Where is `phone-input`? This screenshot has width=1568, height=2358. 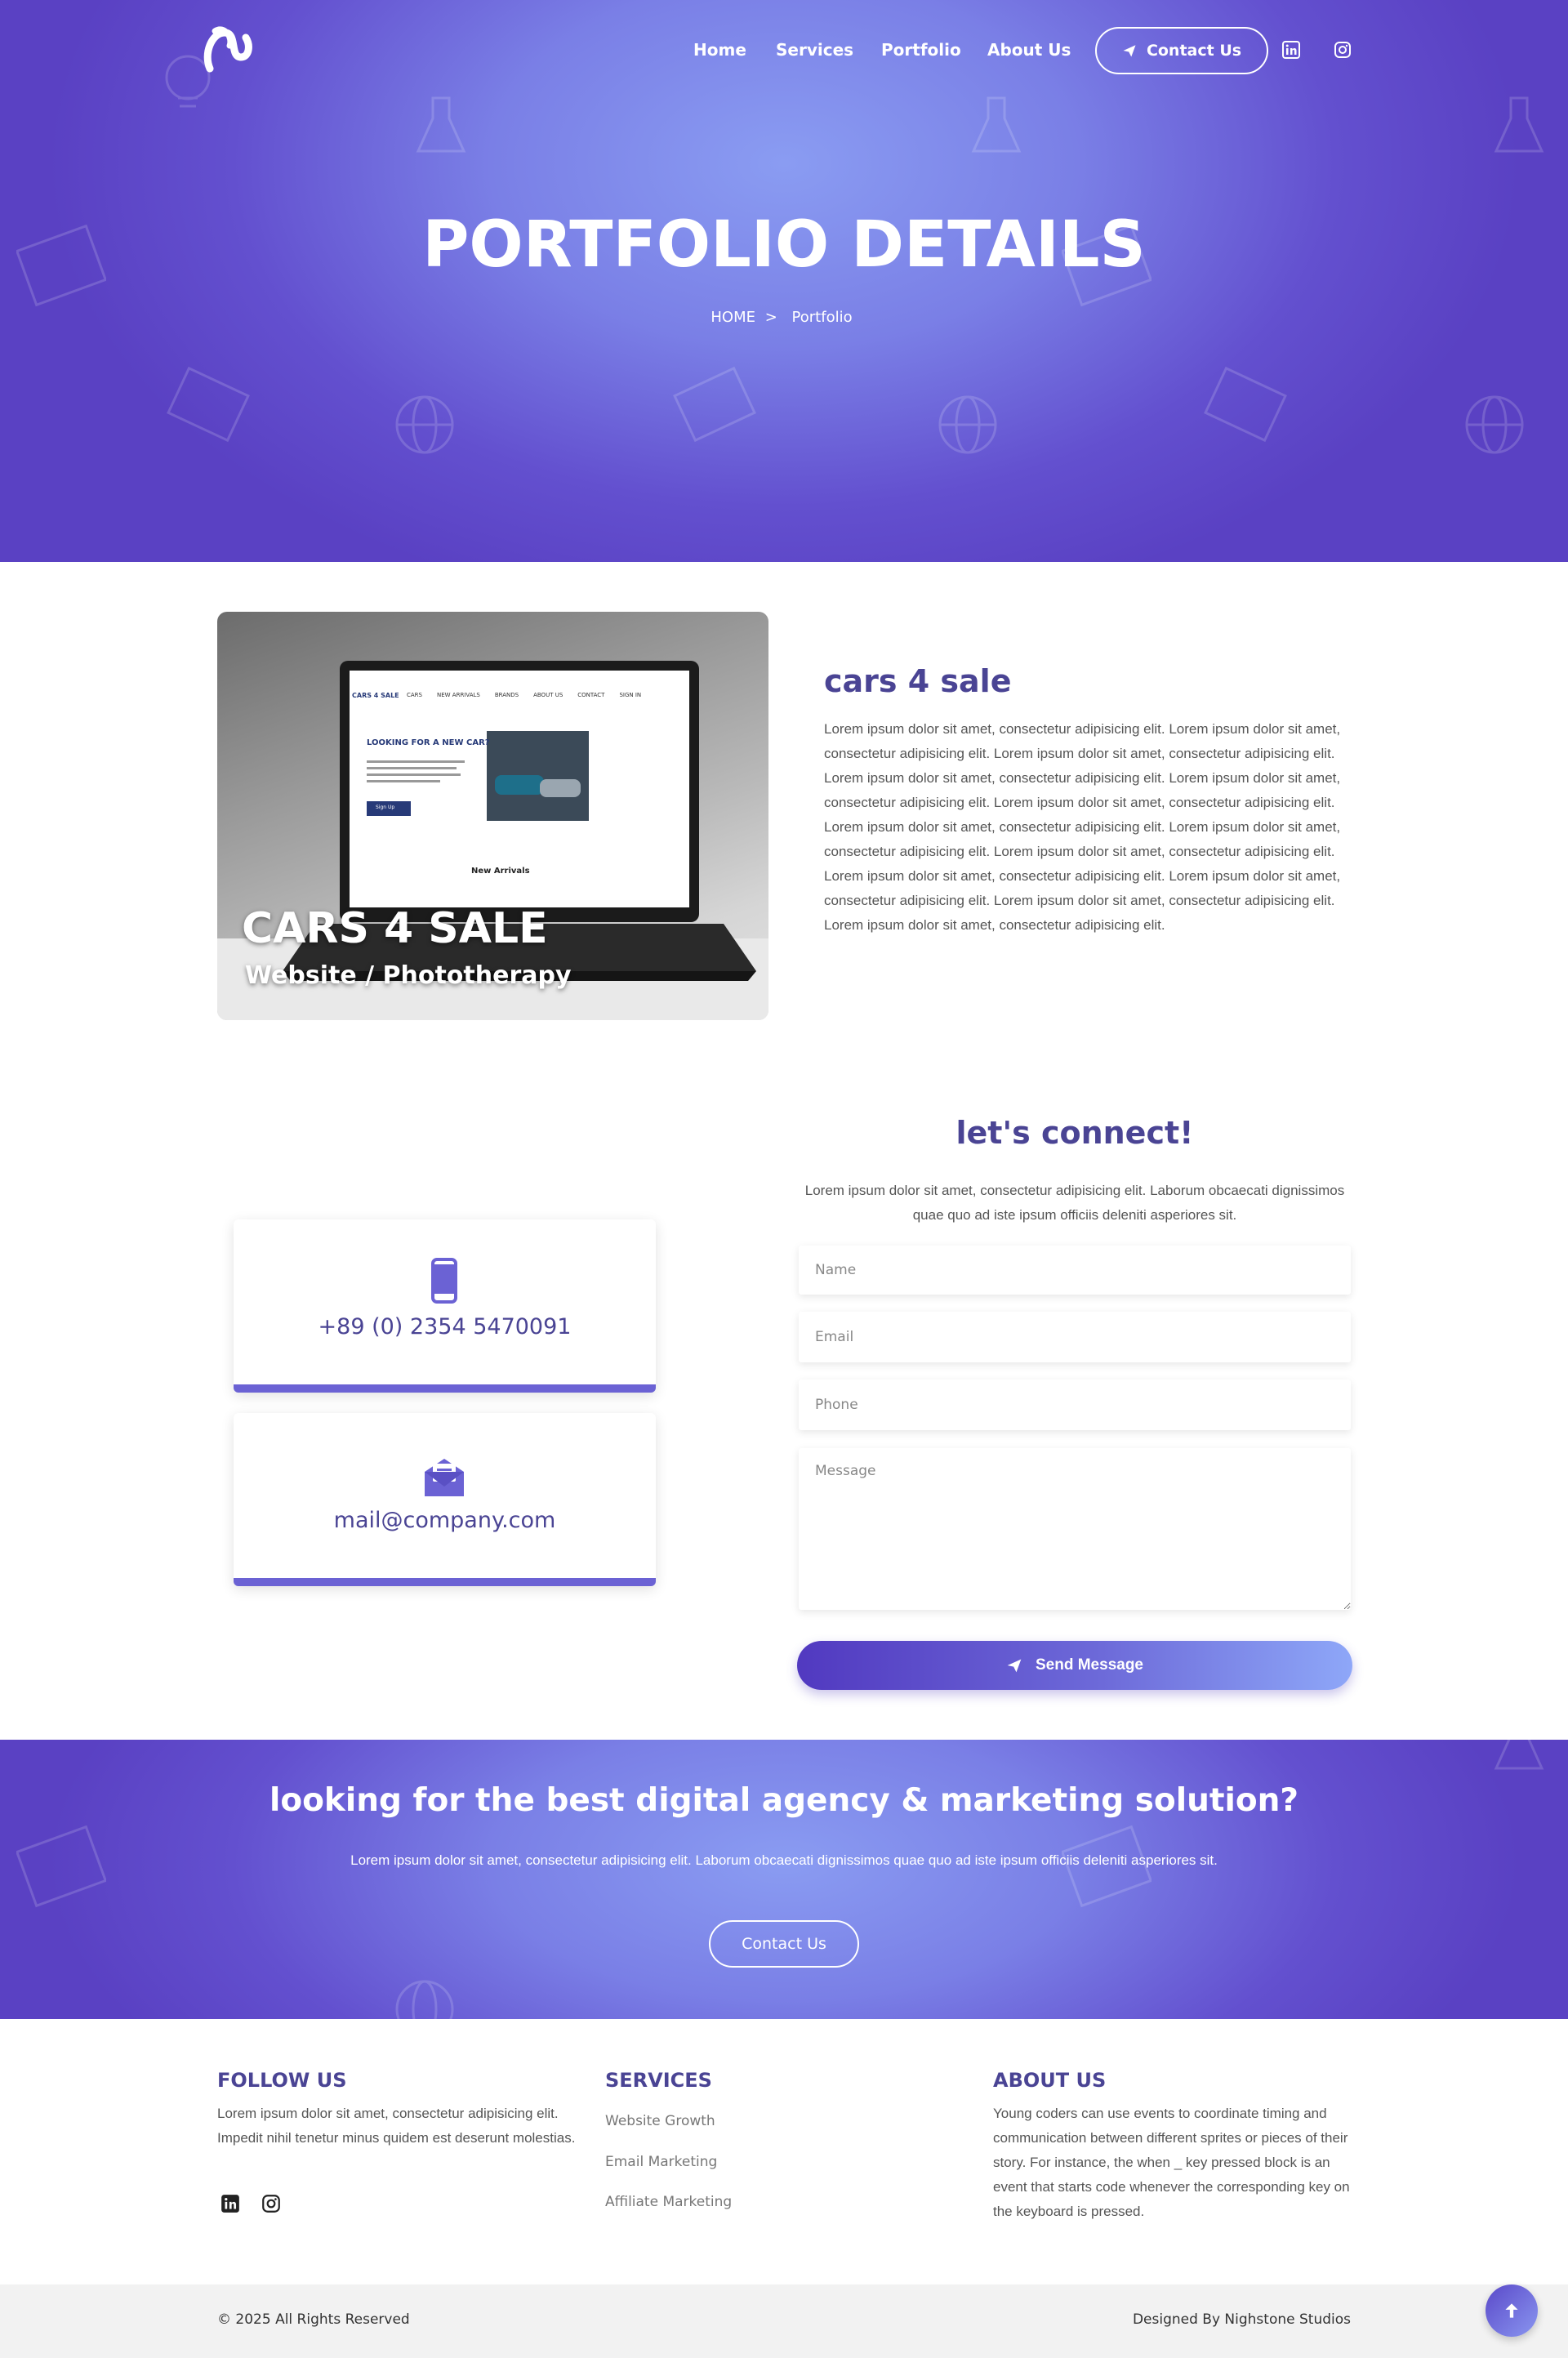
phone-input is located at coordinates (1075, 1405).